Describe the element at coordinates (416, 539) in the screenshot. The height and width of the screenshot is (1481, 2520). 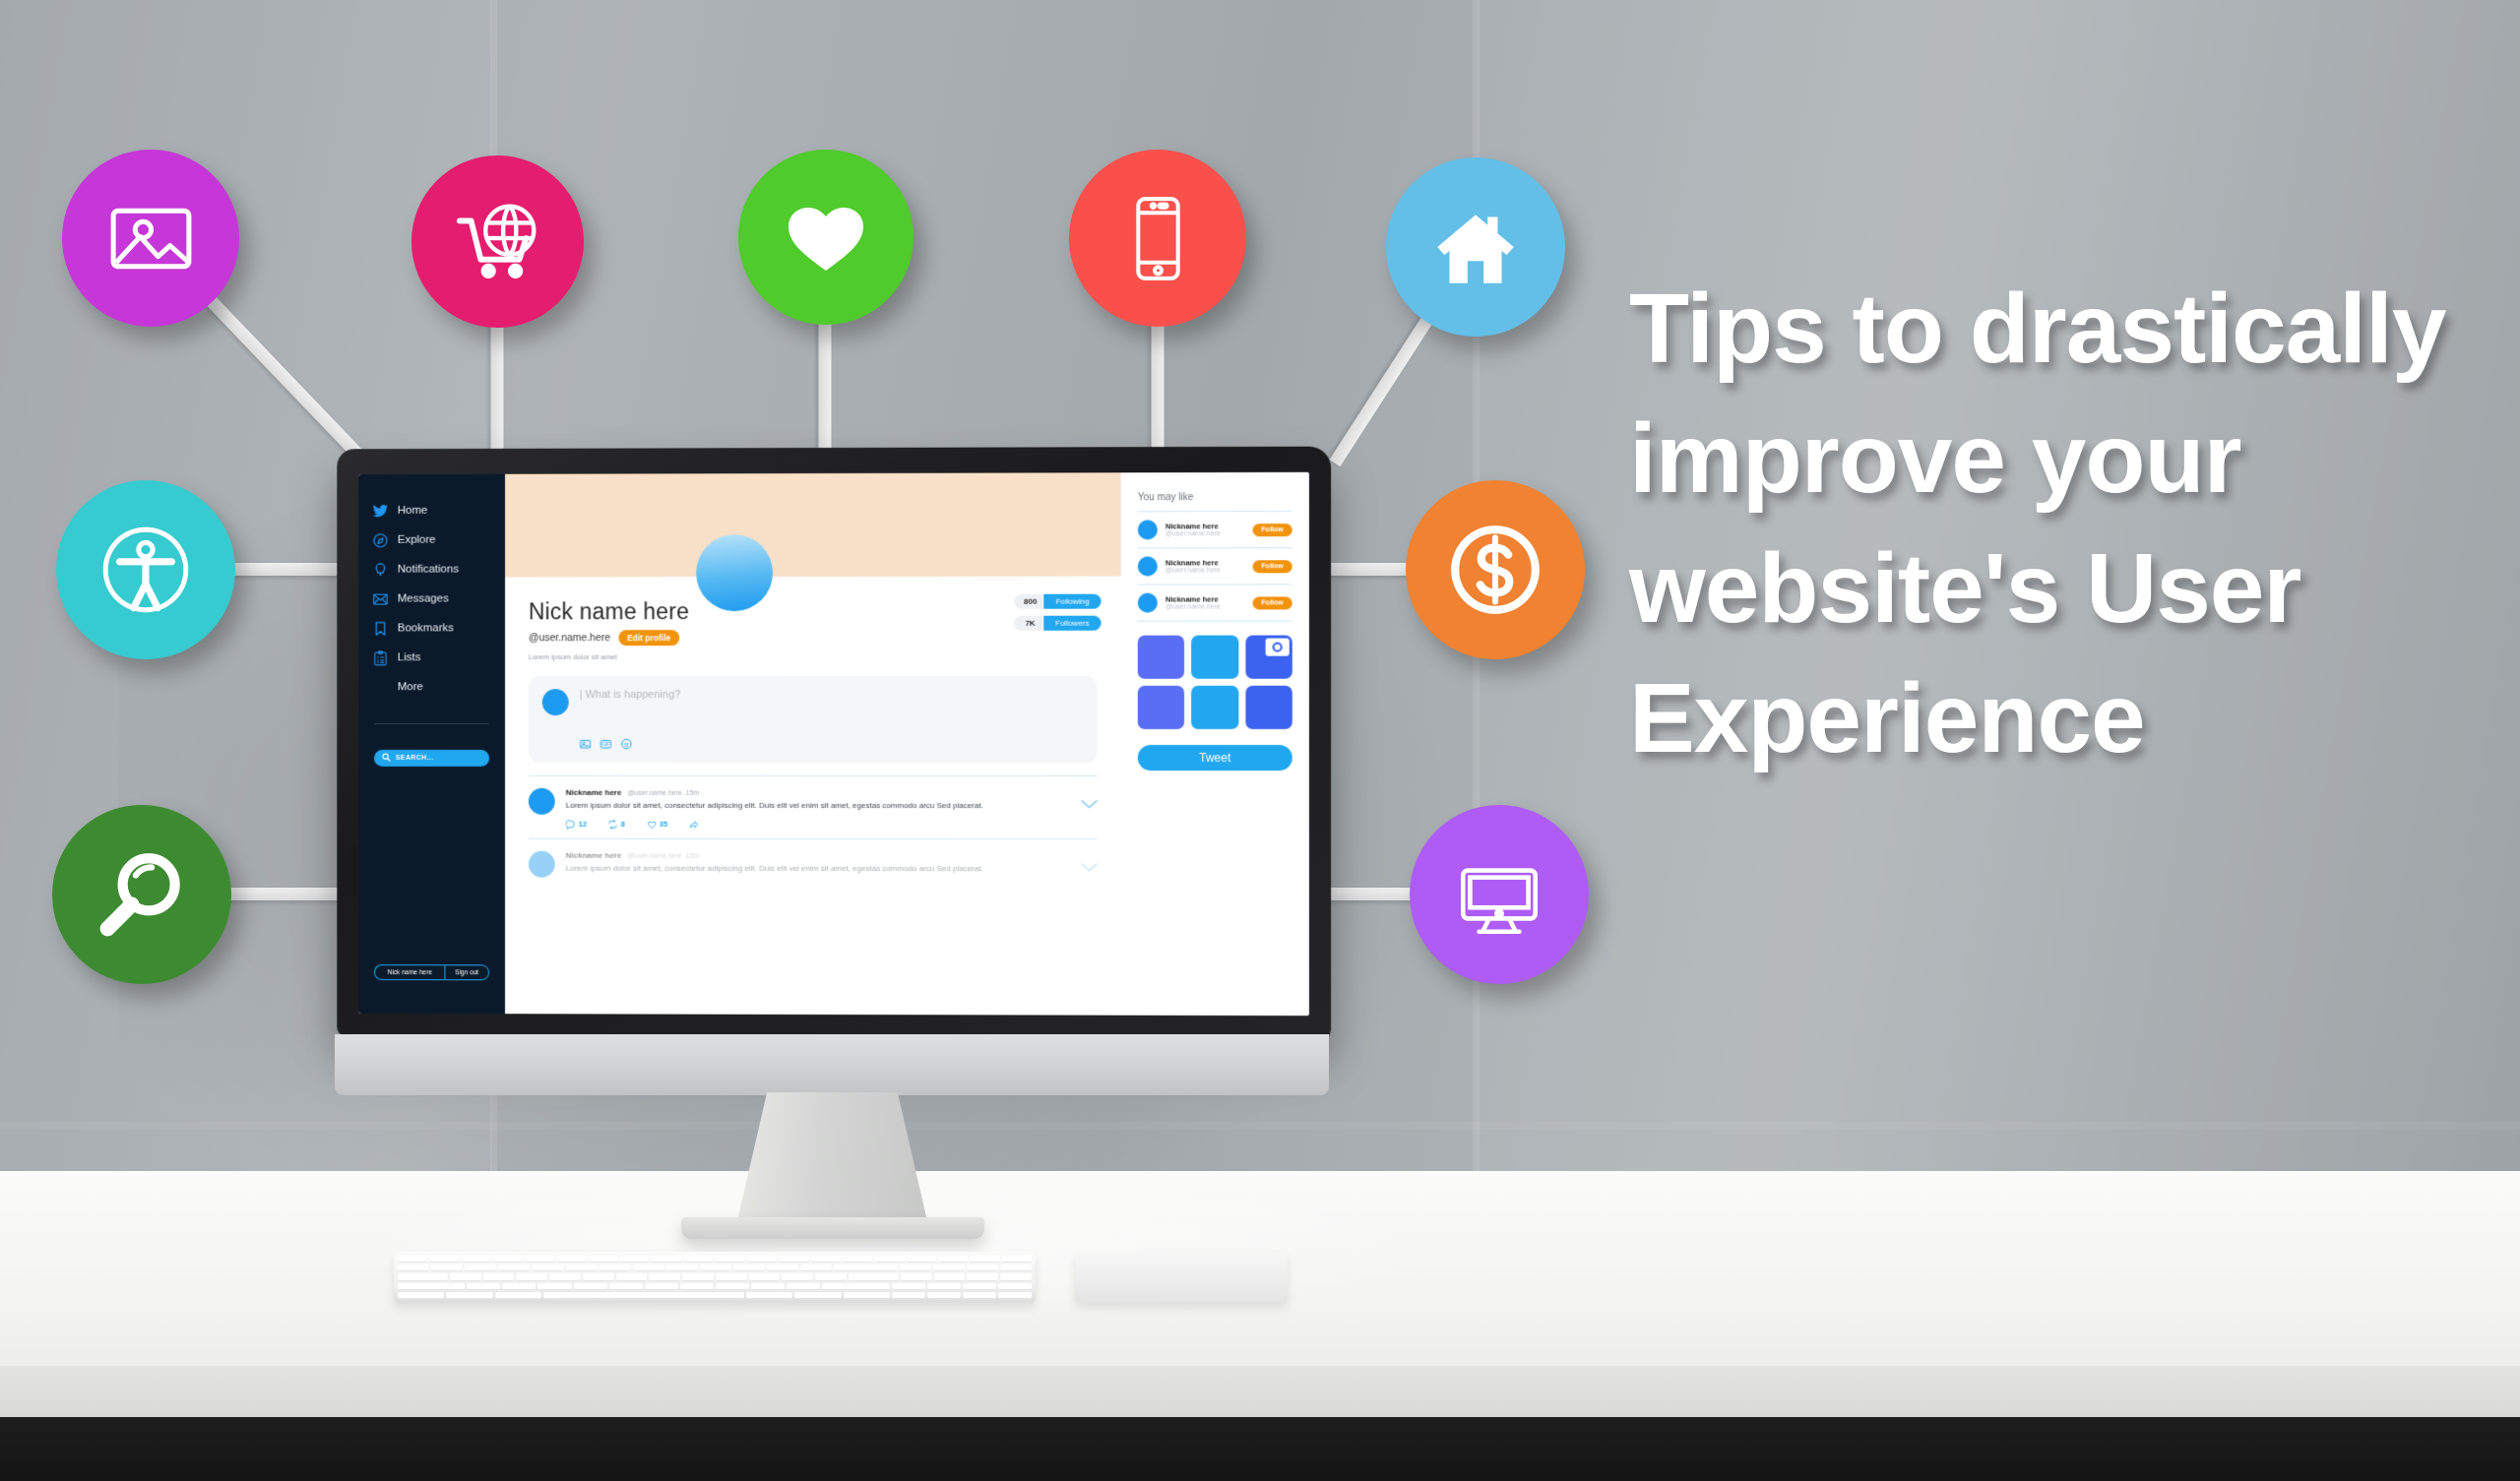
I see `sidebar-item-label: Explore` at that location.